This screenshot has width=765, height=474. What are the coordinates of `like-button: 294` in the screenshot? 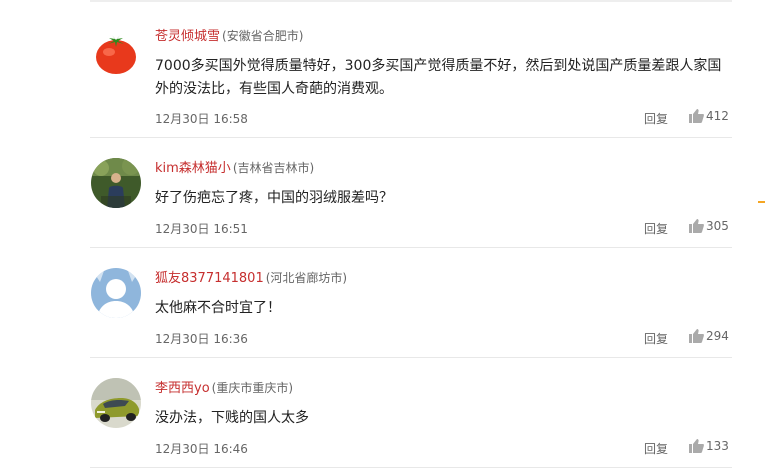 It's located at (709, 336).